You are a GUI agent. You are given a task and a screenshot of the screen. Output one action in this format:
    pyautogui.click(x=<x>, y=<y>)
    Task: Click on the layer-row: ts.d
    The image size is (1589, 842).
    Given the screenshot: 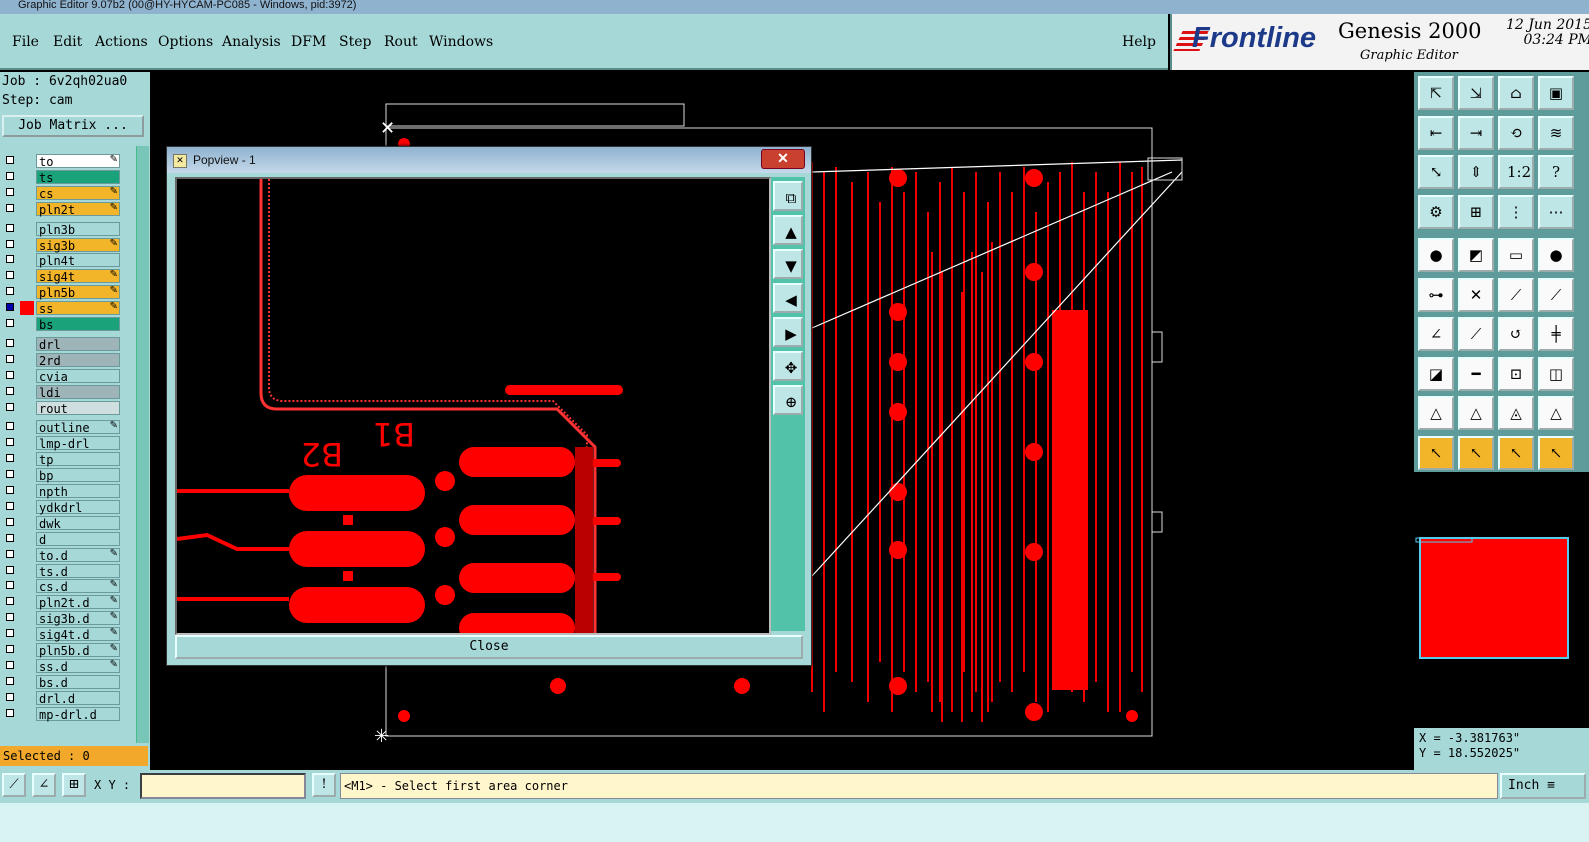 What is the action you would take?
    pyautogui.click(x=62, y=571)
    